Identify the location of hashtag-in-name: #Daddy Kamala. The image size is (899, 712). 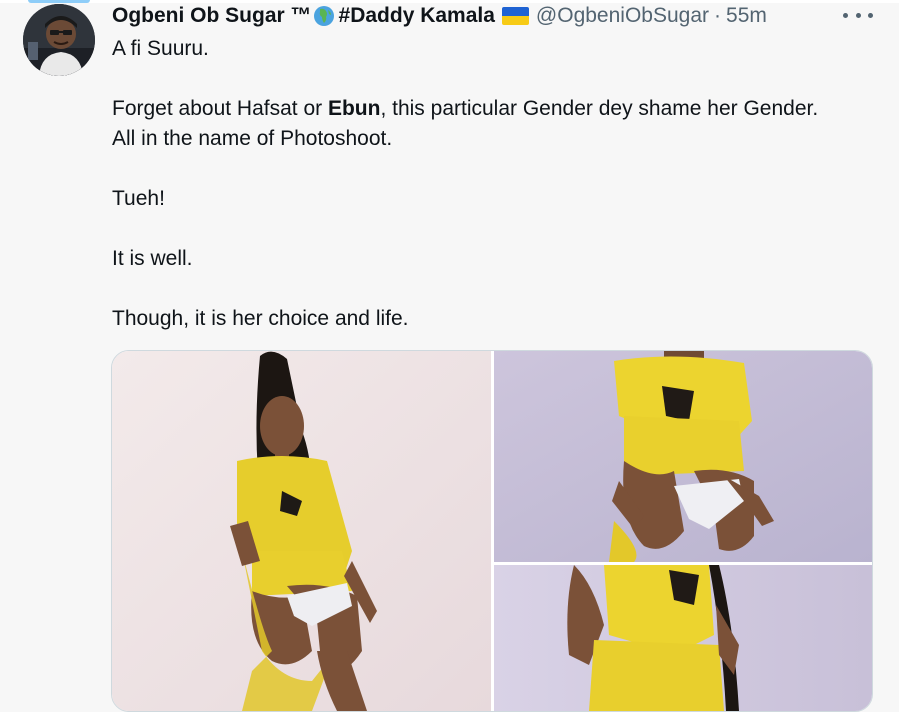
(417, 16).